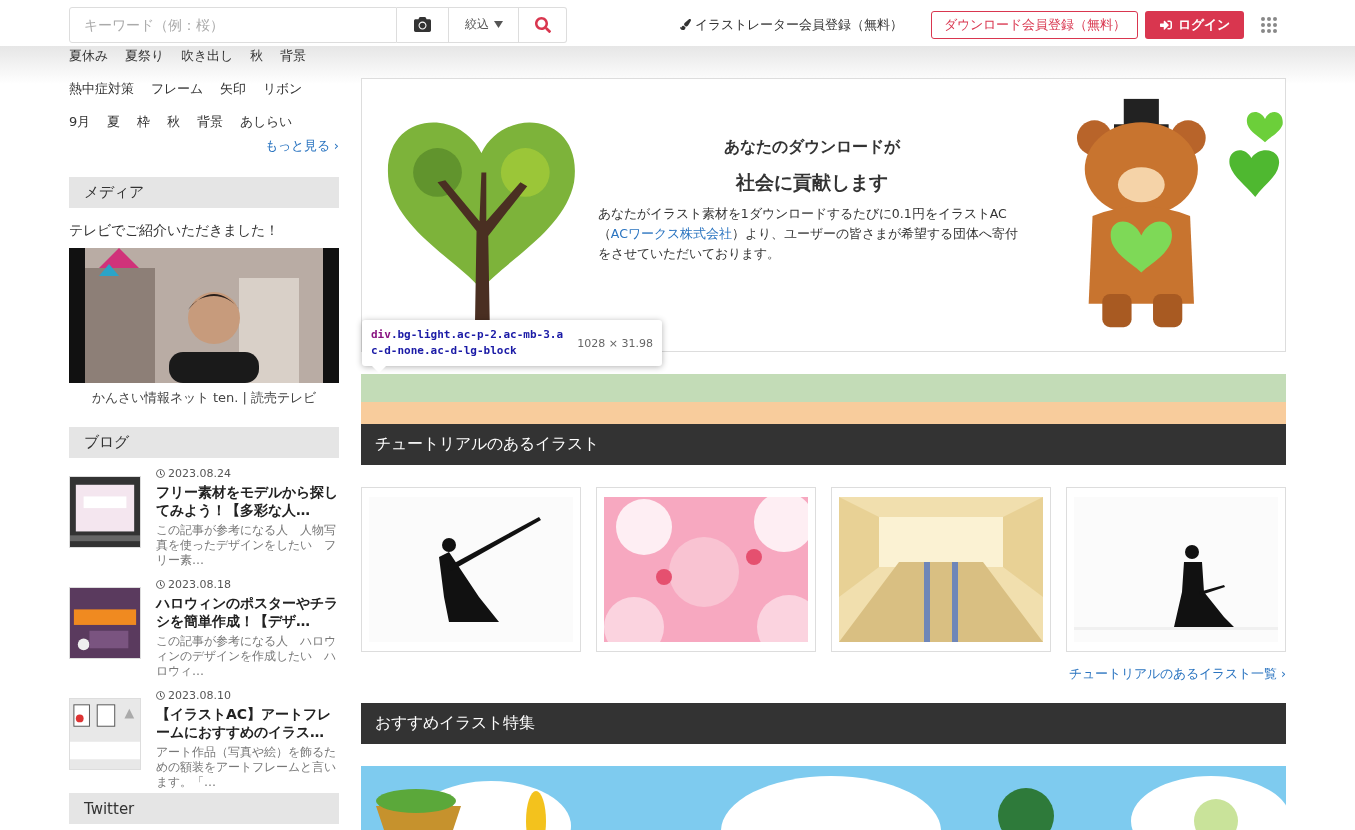  What do you see at coordinates (791, 24) in the screenshot?
I see `illustrator-signup-link: イラストレーター会員登録（無料）` at bounding box center [791, 24].